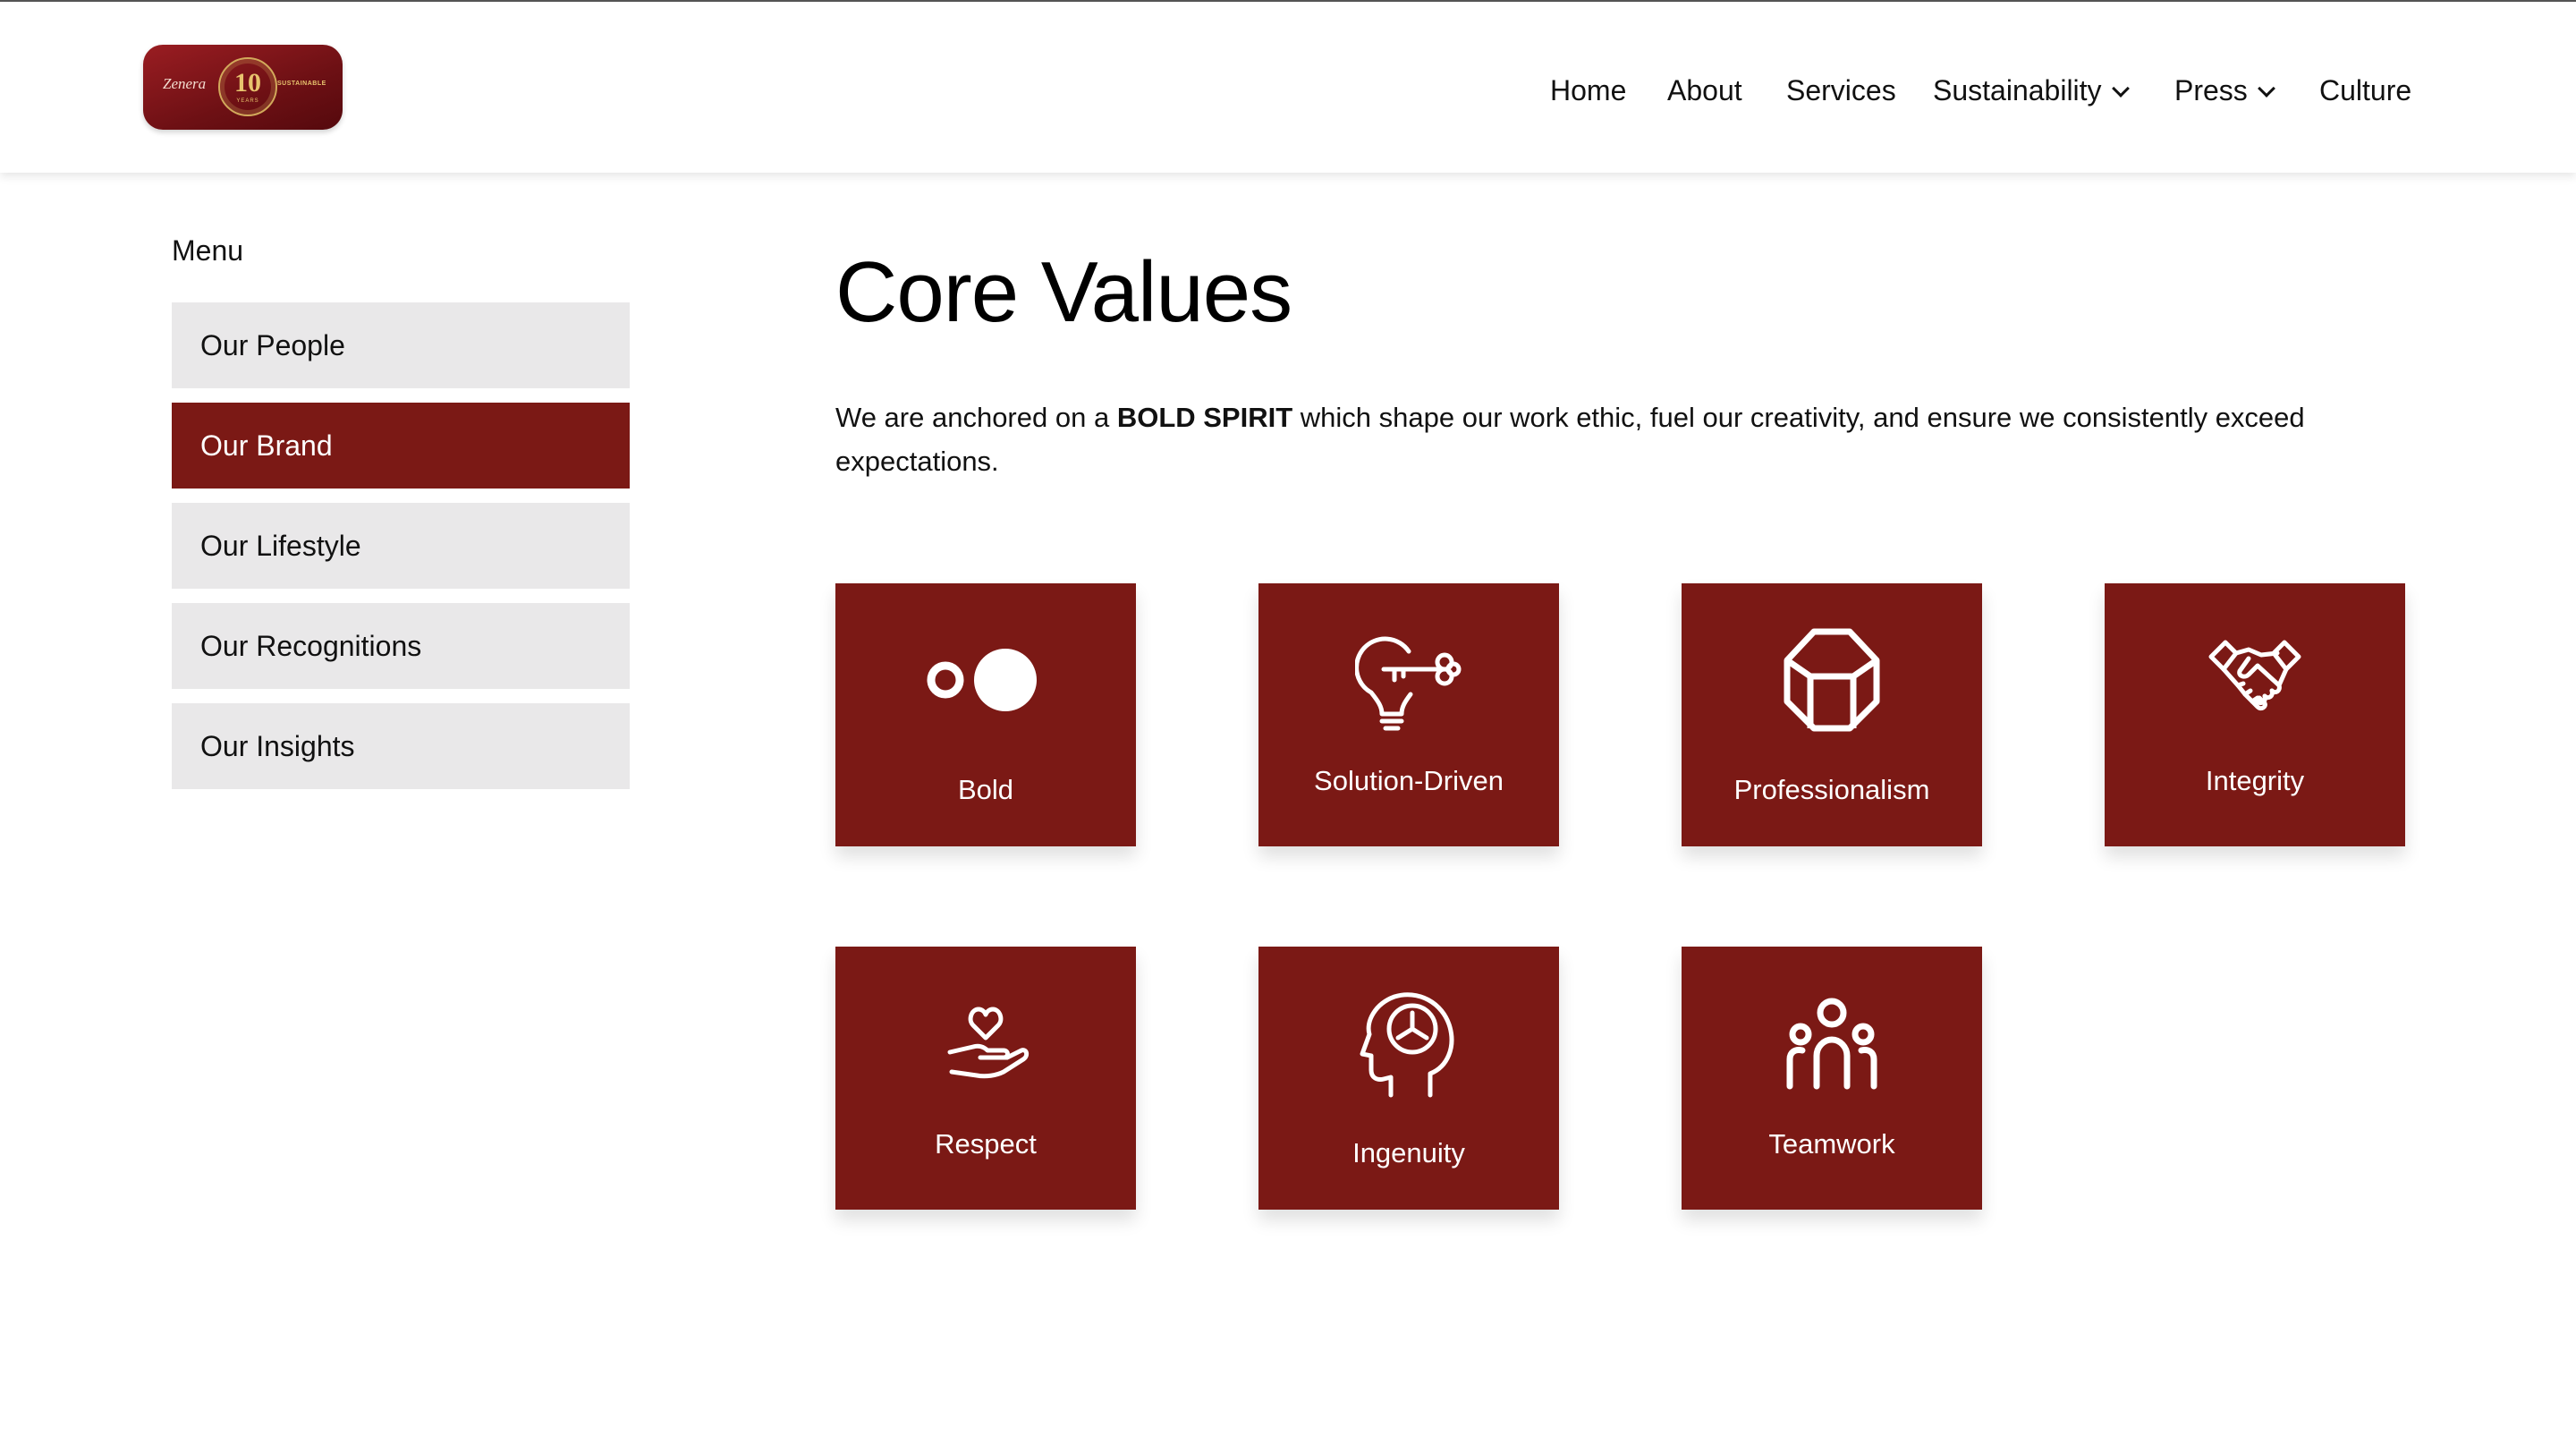 Image resolution: width=2576 pixels, height=1453 pixels. I want to click on sidebar-item-our-insights: Our Insights, so click(401, 746).